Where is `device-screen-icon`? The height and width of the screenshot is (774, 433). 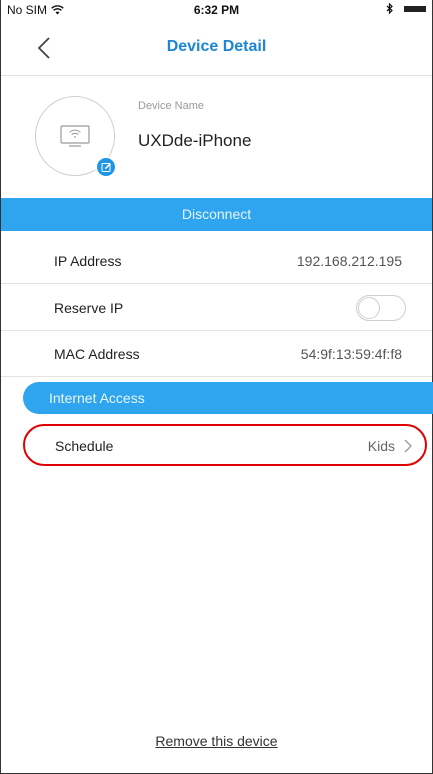 device-screen-icon is located at coordinates (75, 136).